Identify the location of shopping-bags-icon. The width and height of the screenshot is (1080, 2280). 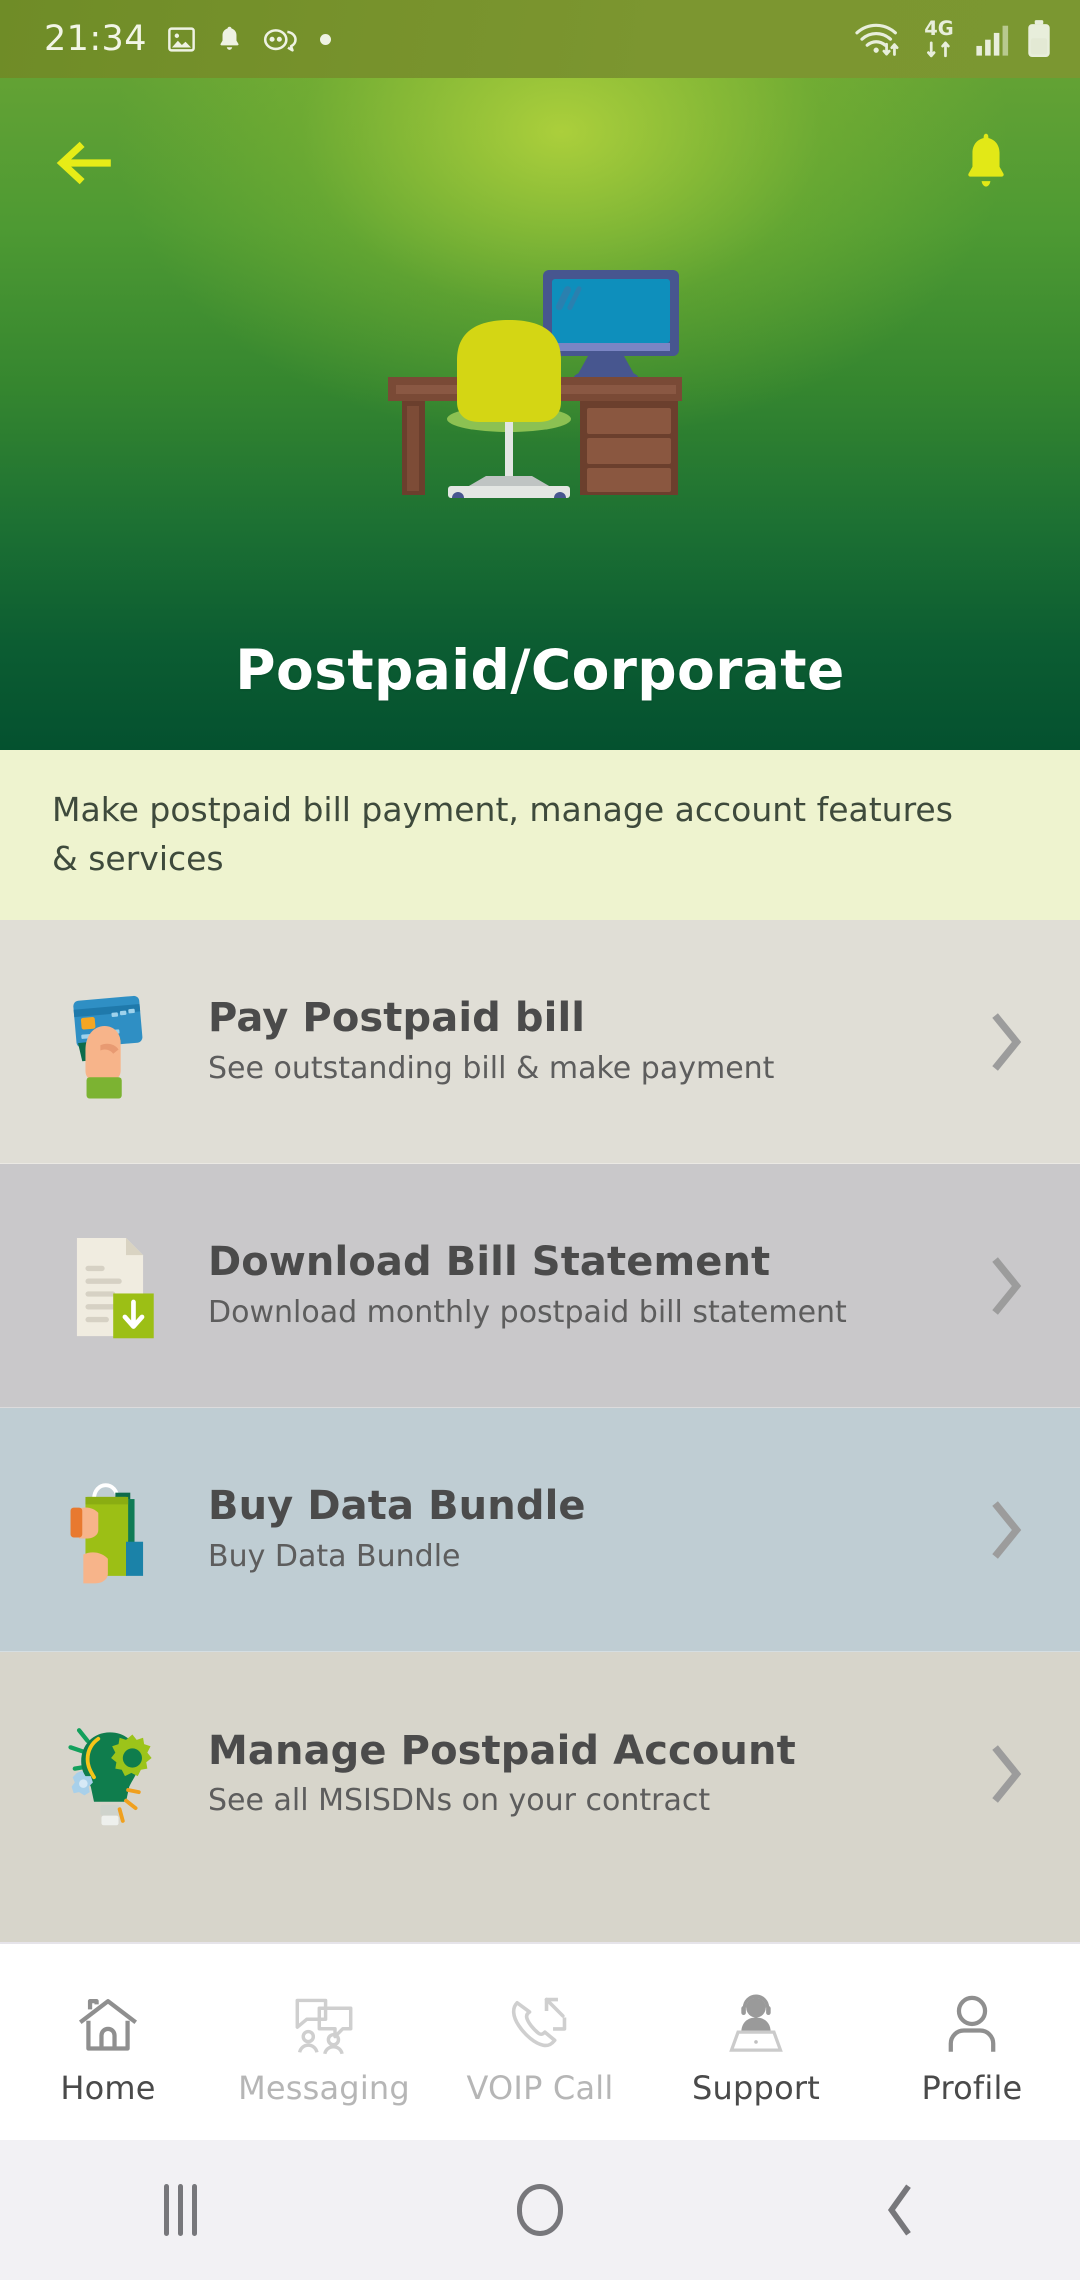
(110, 1530).